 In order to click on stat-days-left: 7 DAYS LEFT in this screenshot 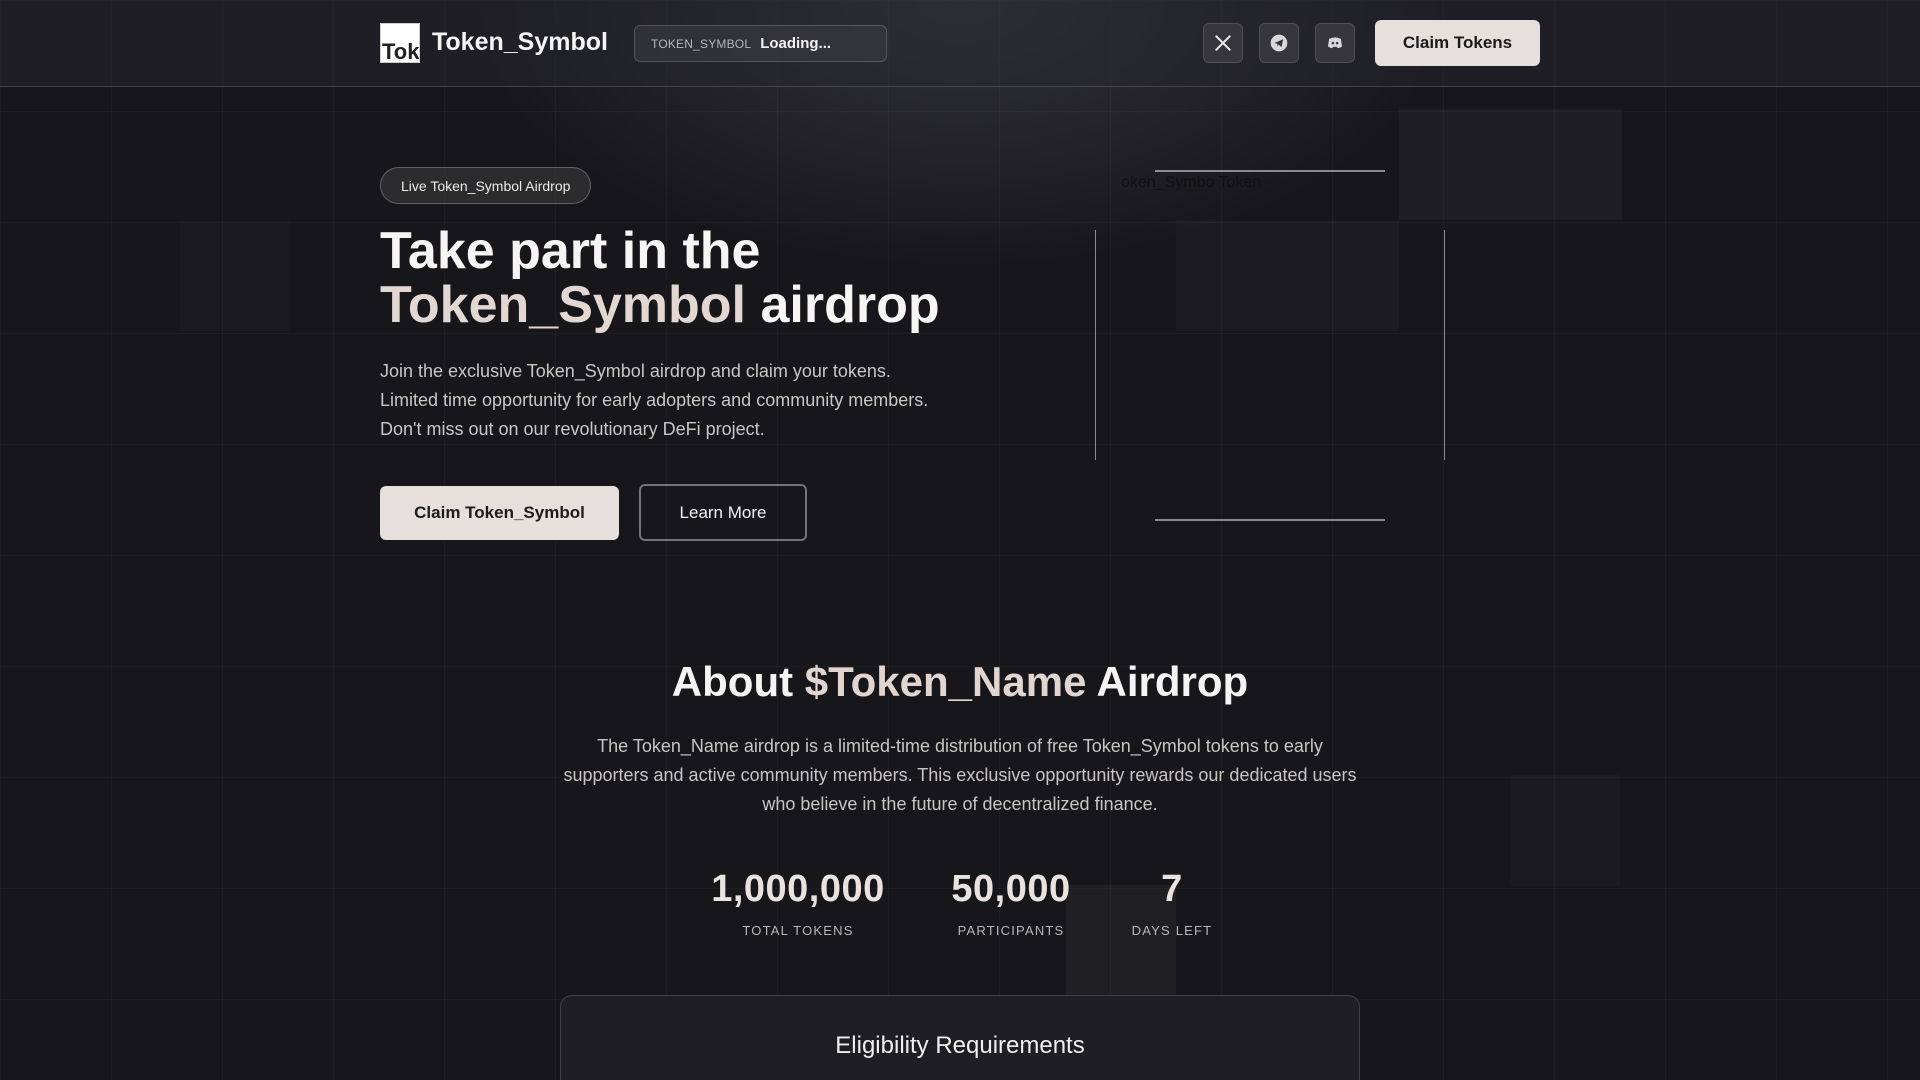, I will do `click(1172, 903)`.